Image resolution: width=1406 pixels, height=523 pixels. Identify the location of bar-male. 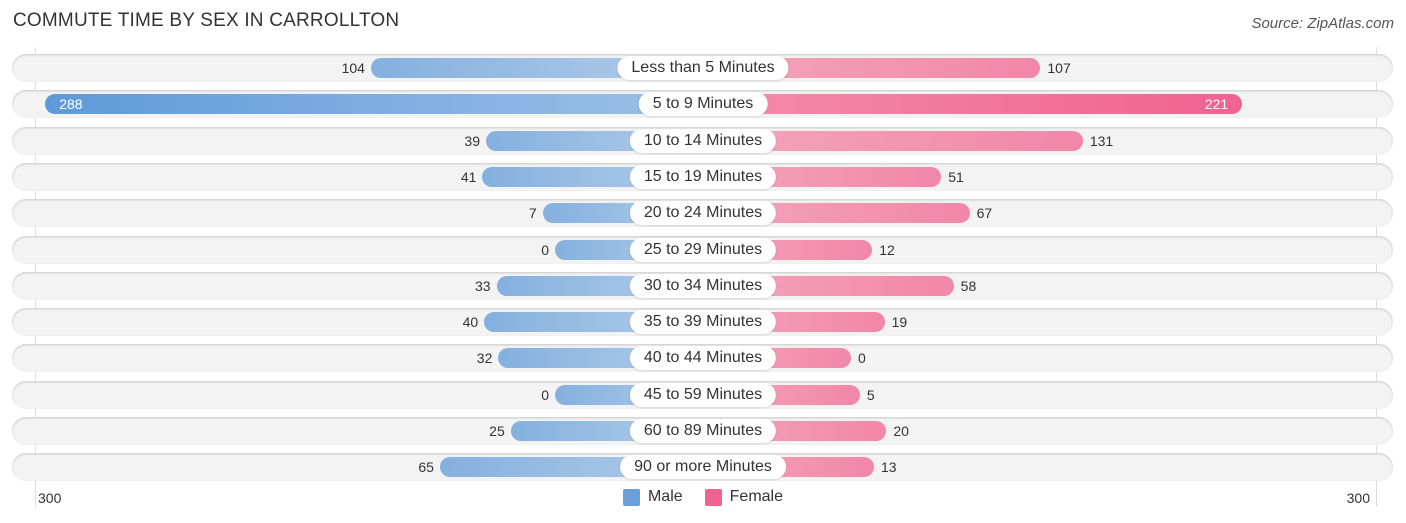
(374, 104).